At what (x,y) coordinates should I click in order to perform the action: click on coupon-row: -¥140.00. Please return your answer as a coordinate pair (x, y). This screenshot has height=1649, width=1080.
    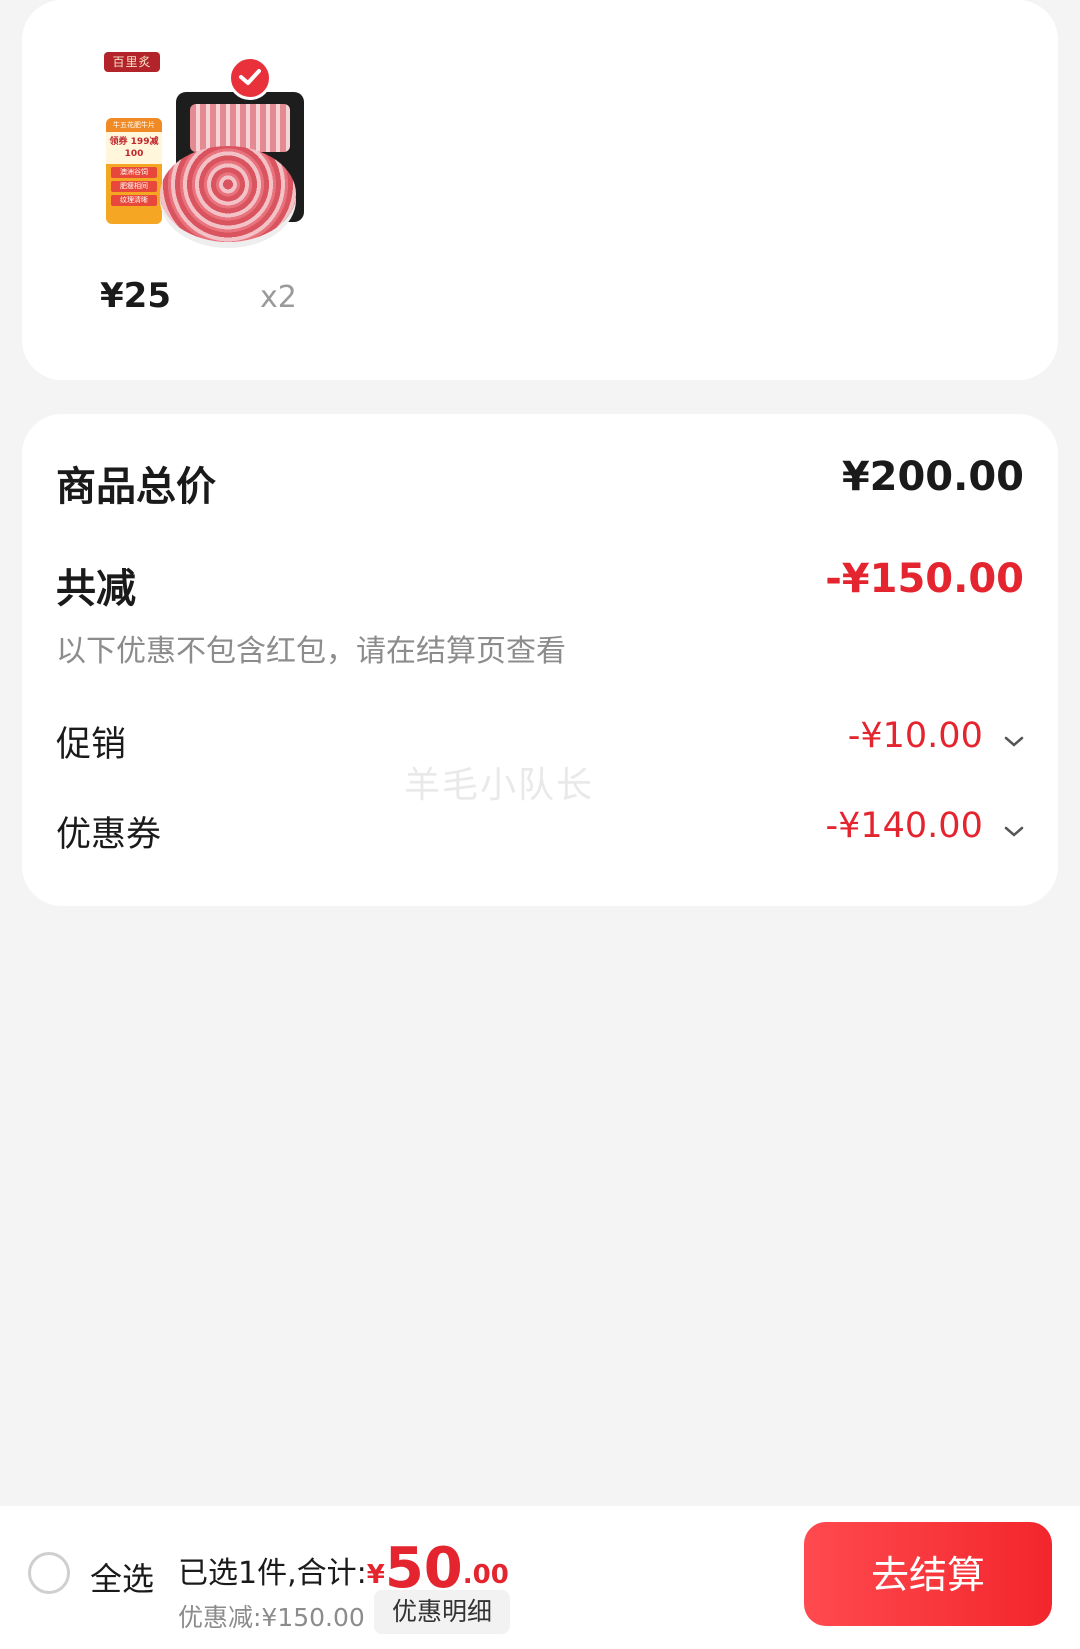
    Looking at the image, I should click on (924, 826).